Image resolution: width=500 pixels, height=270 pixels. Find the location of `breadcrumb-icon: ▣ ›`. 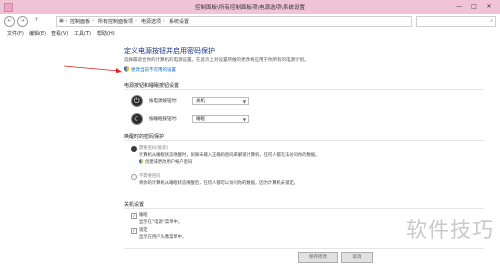

breadcrumb-icon: ▣ › is located at coordinates (63, 21).